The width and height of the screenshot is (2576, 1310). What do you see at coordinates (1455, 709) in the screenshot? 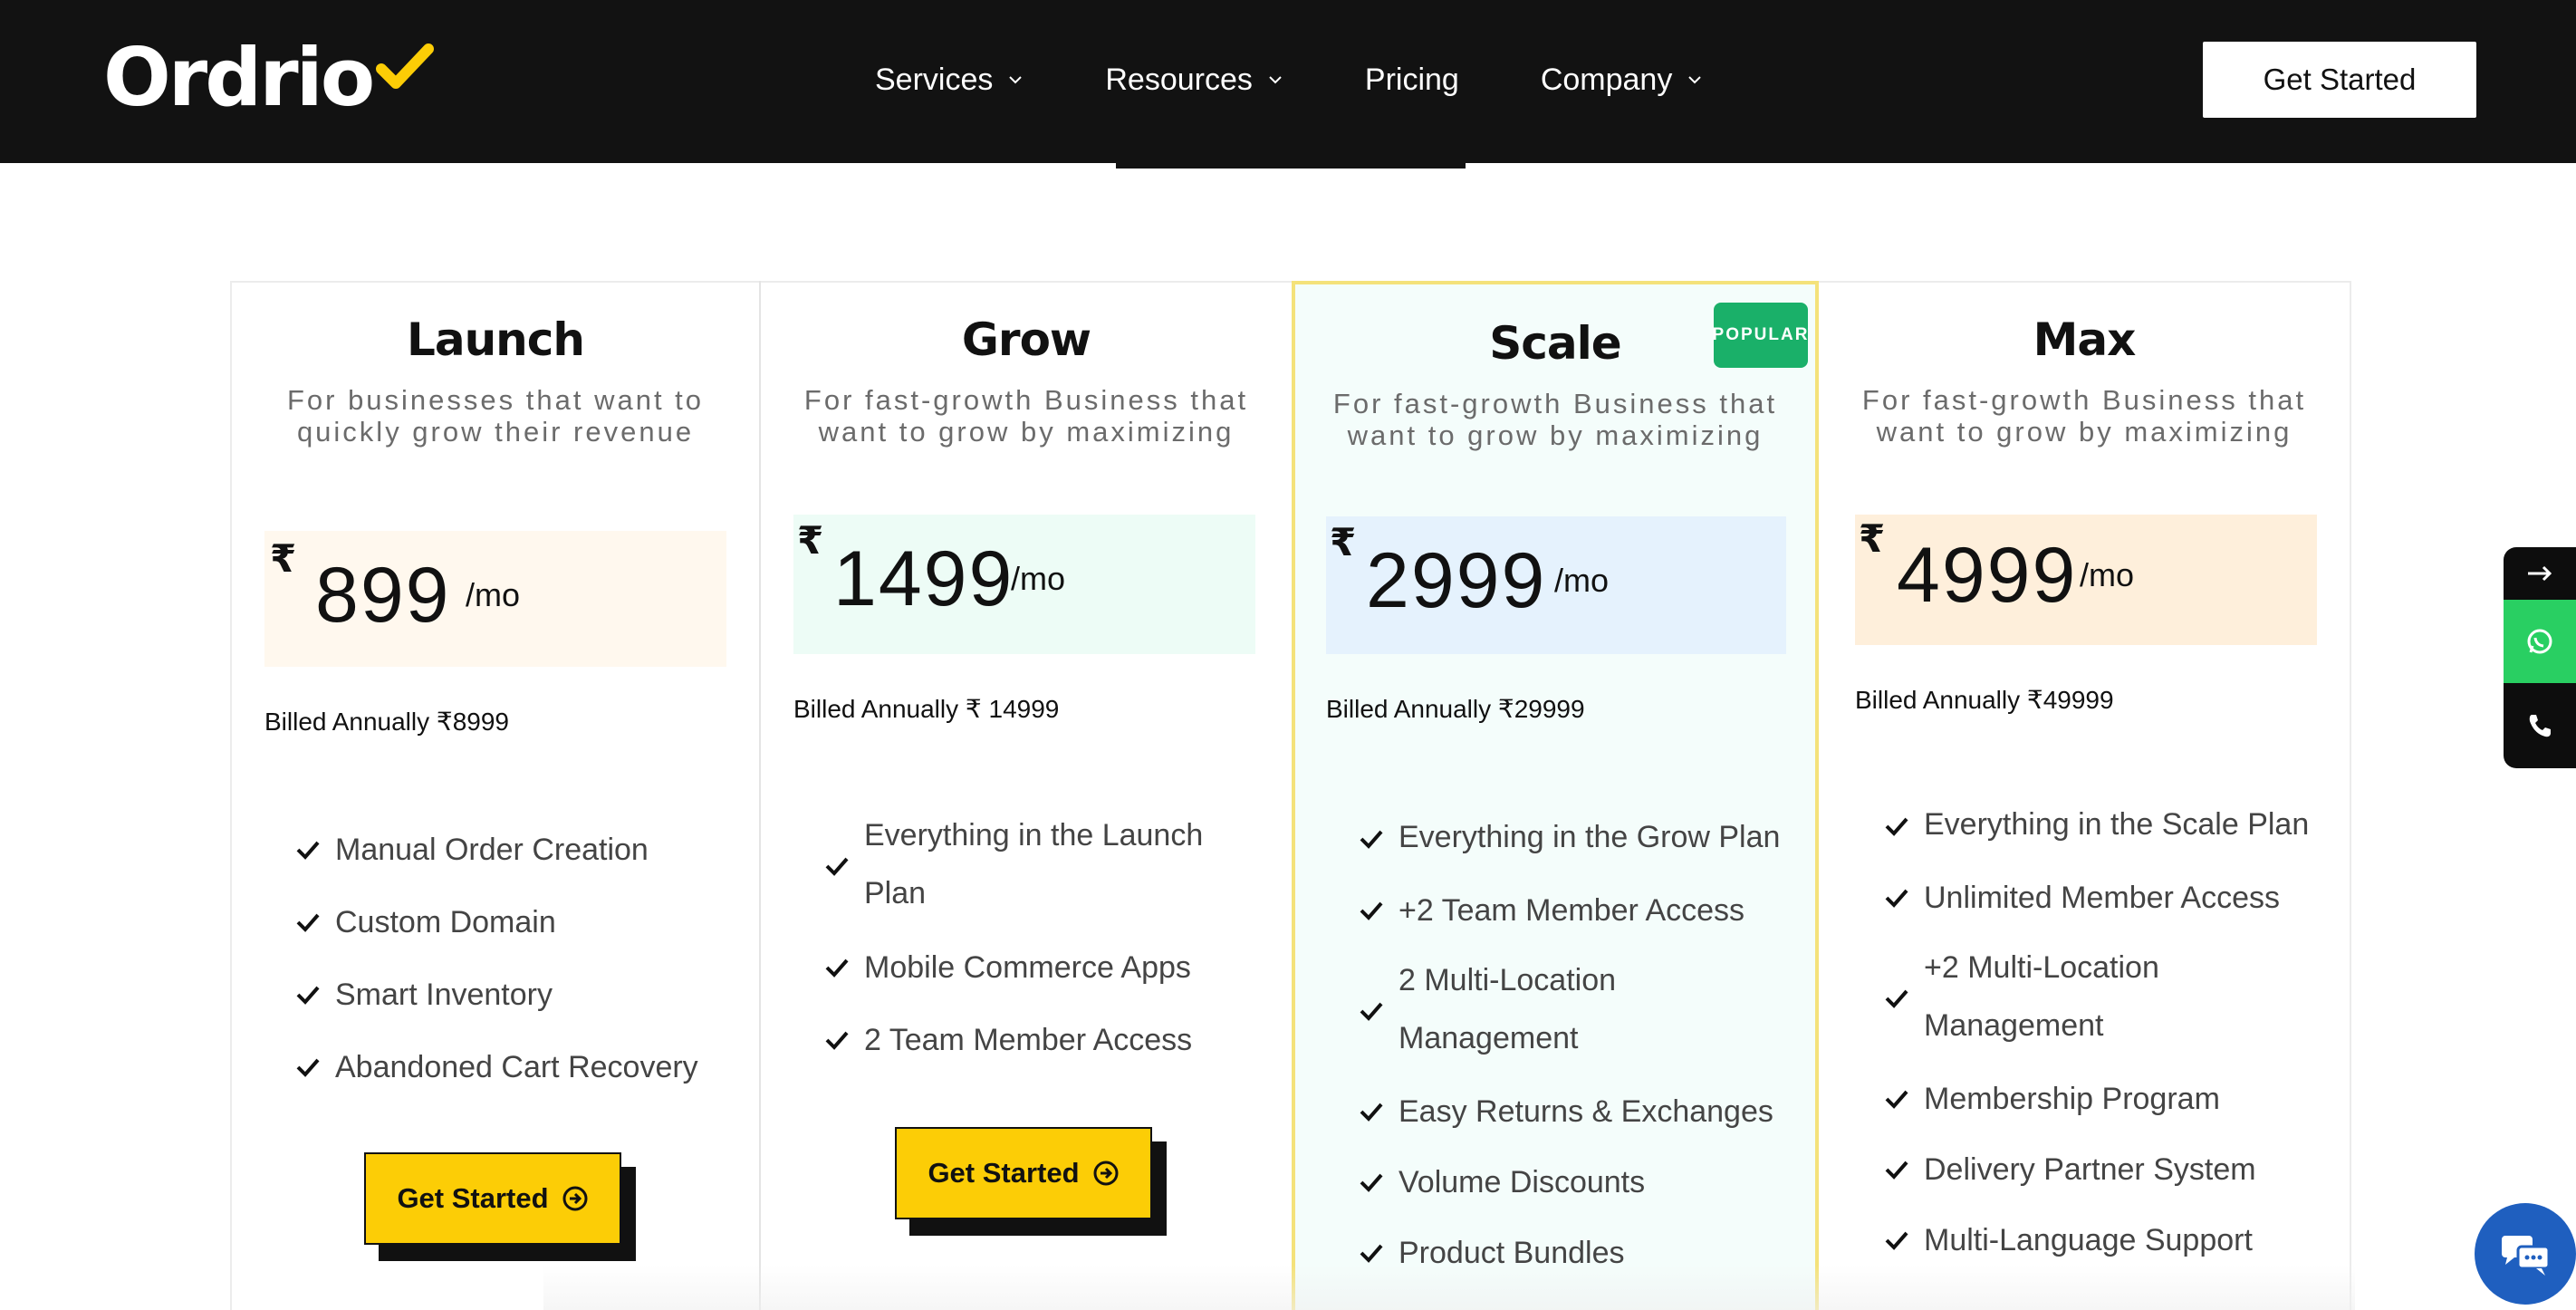
I see `billed-annually: Billed Annually ₹29999` at bounding box center [1455, 709].